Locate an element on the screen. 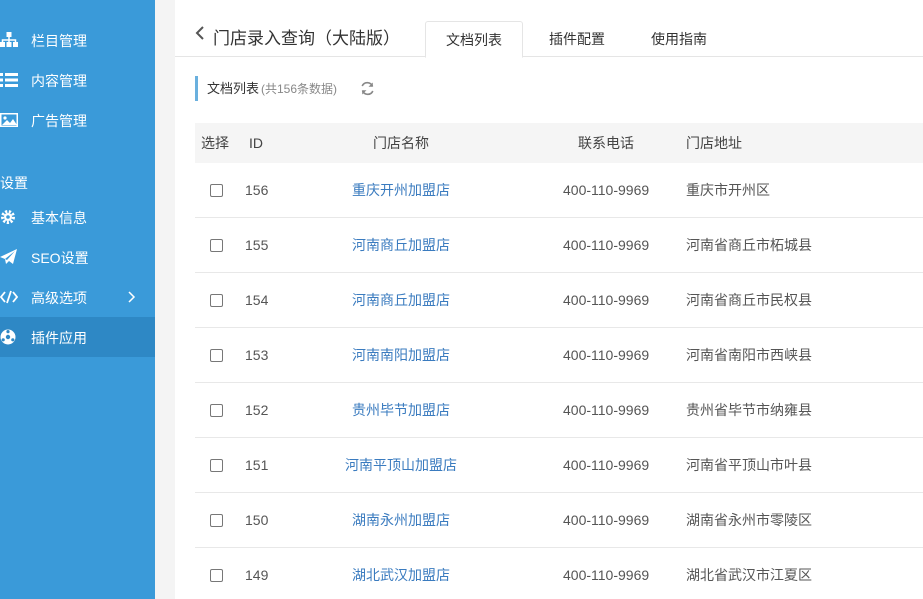 The image size is (923, 599). table-row: 156 重庆开州加盟店 400-110-9969 重庆市开州区 is located at coordinates (559, 190).